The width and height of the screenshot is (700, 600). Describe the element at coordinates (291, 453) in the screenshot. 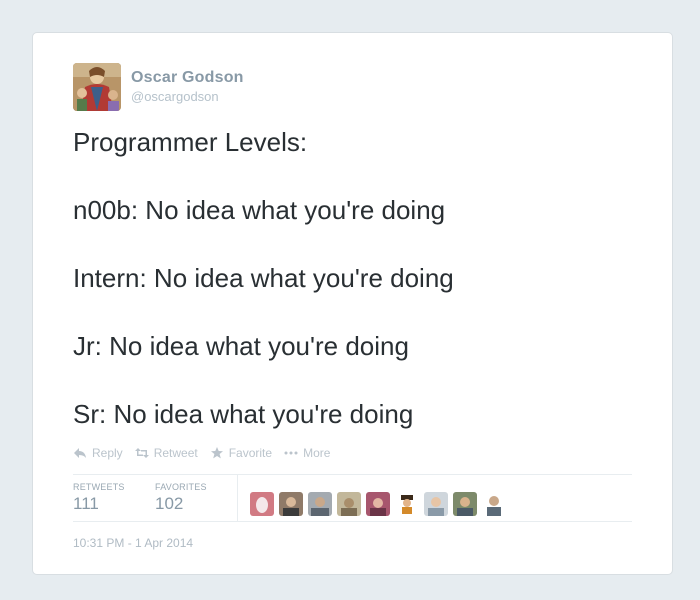

I see `ellipsis-icon` at that location.